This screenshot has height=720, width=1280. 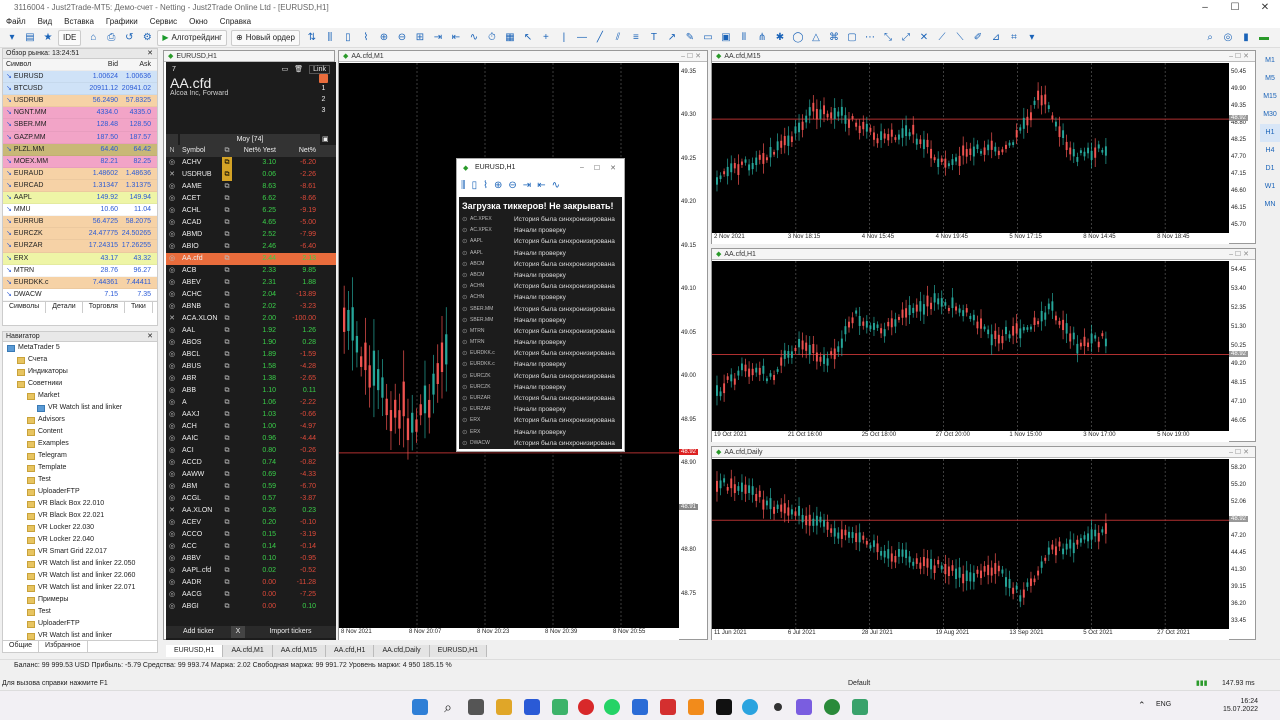 What do you see at coordinates (79, 21) in the screenshot?
I see `menu-item-2: Вставка` at bounding box center [79, 21].